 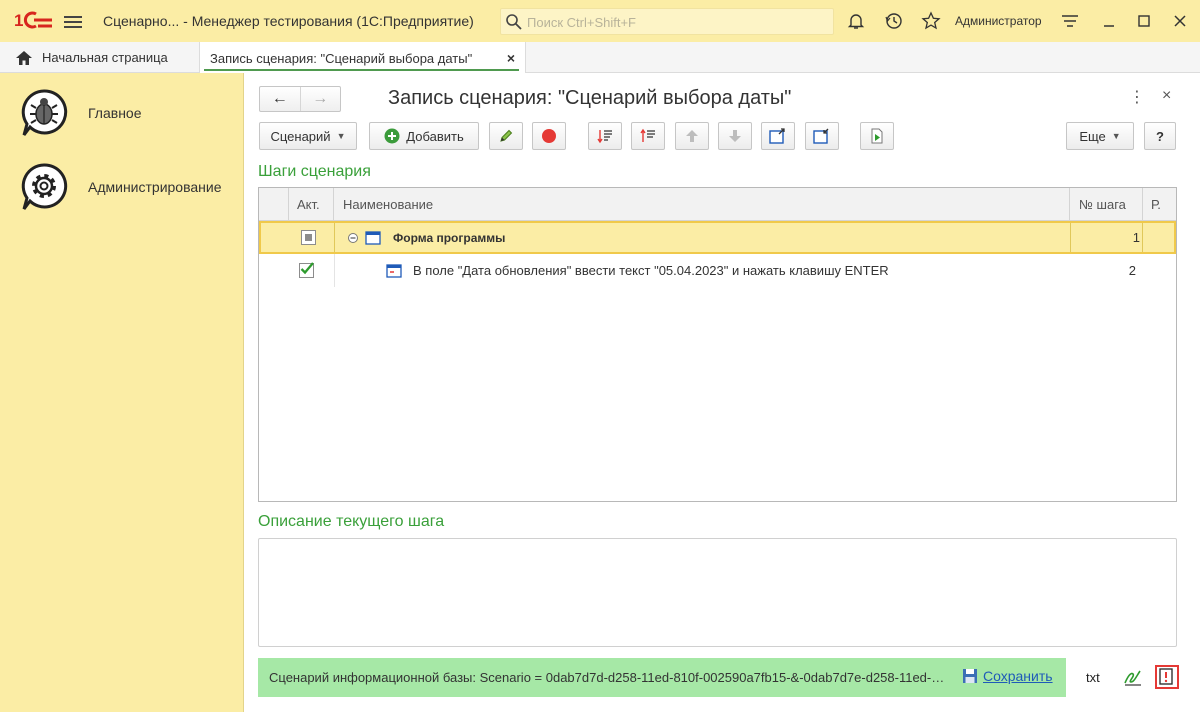 I want to click on active-checkbox-checked, so click(x=306, y=270).